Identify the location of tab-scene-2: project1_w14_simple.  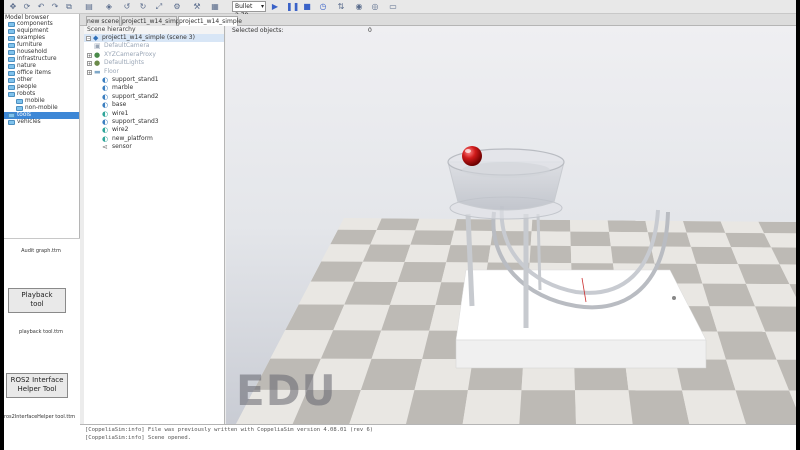
(153, 21).